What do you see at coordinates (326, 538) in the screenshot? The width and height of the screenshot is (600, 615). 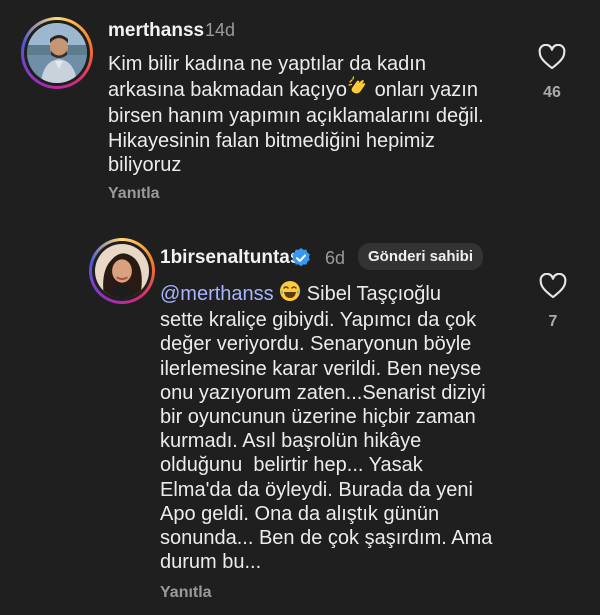 I see `comment-text-line: sonunda... Ben de çok şaşırdım. Ama` at bounding box center [326, 538].